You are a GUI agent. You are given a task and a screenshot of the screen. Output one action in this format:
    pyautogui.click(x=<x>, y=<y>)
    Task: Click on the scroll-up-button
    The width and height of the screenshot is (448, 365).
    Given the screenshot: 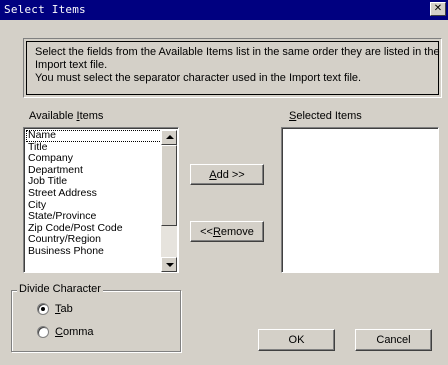 What is the action you would take?
    pyautogui.click(x=169, y=137)
    